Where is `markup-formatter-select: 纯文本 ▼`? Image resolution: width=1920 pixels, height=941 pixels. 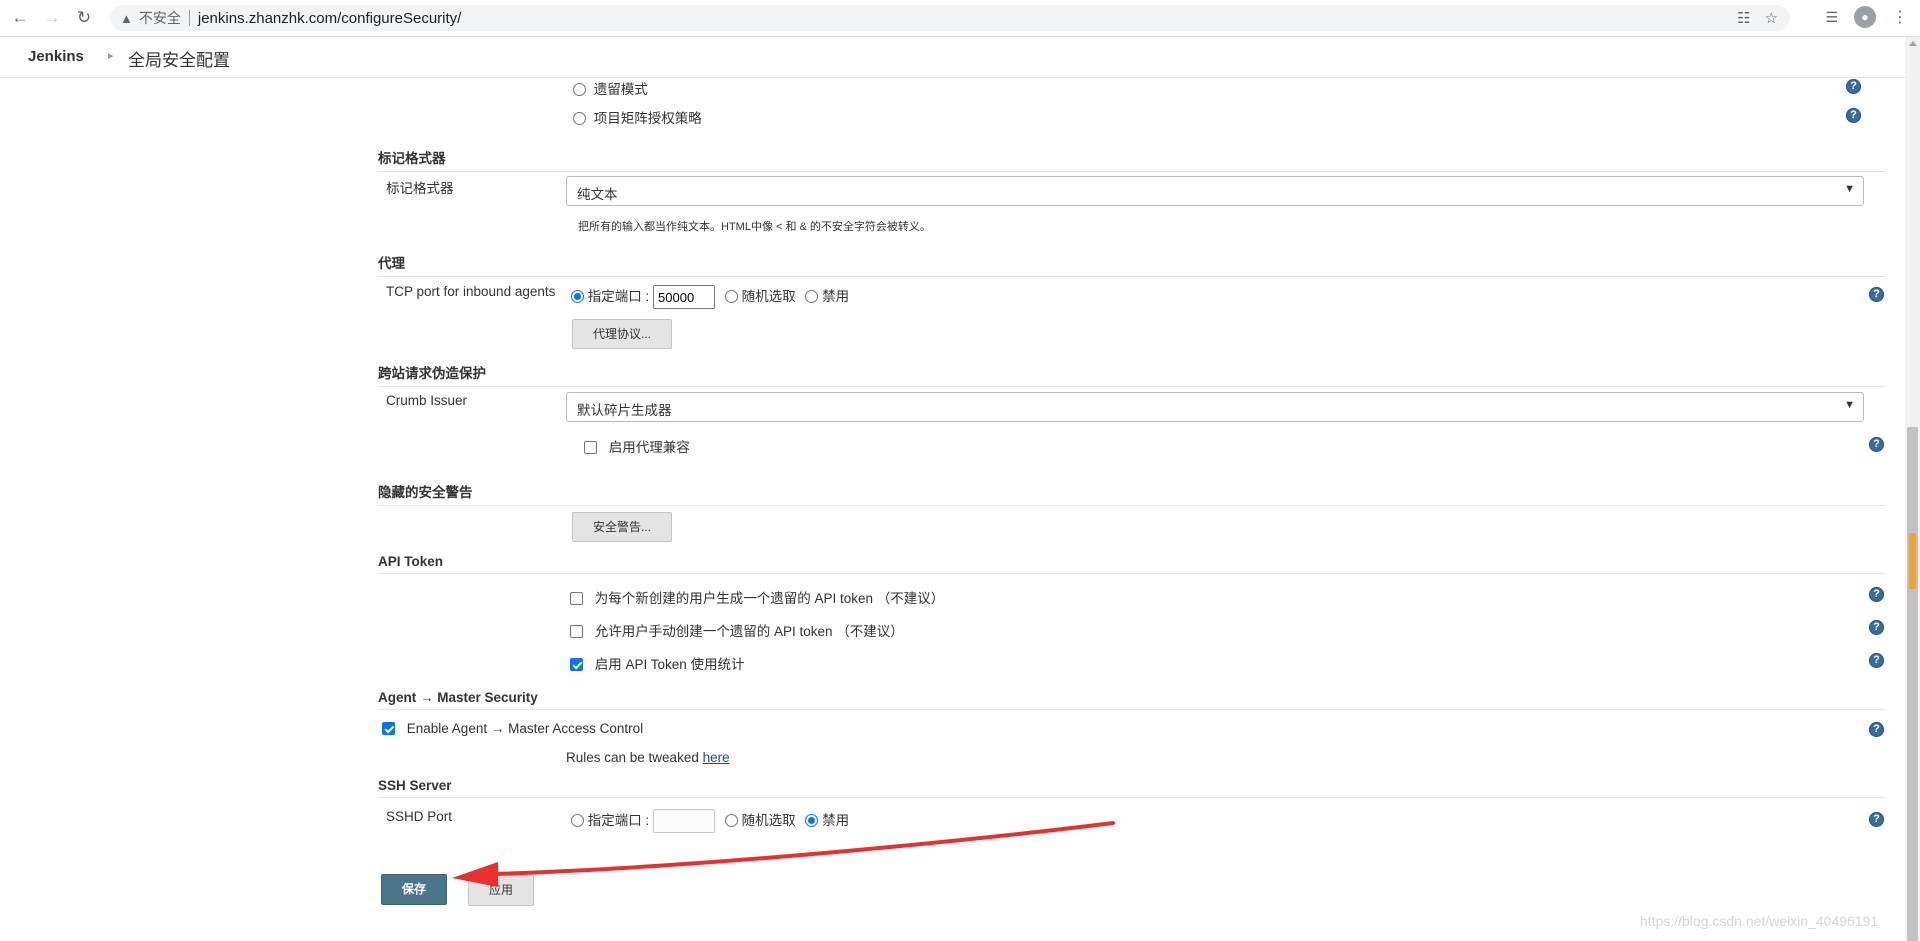 markup-formatter-select: 纯文本 ▼ is located at coordinates (1215, 191).